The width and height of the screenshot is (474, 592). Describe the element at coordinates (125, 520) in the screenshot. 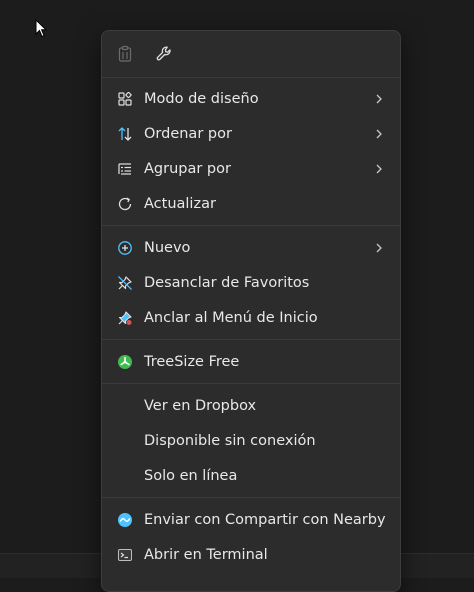

I see `nearby-share-icon` at that location.